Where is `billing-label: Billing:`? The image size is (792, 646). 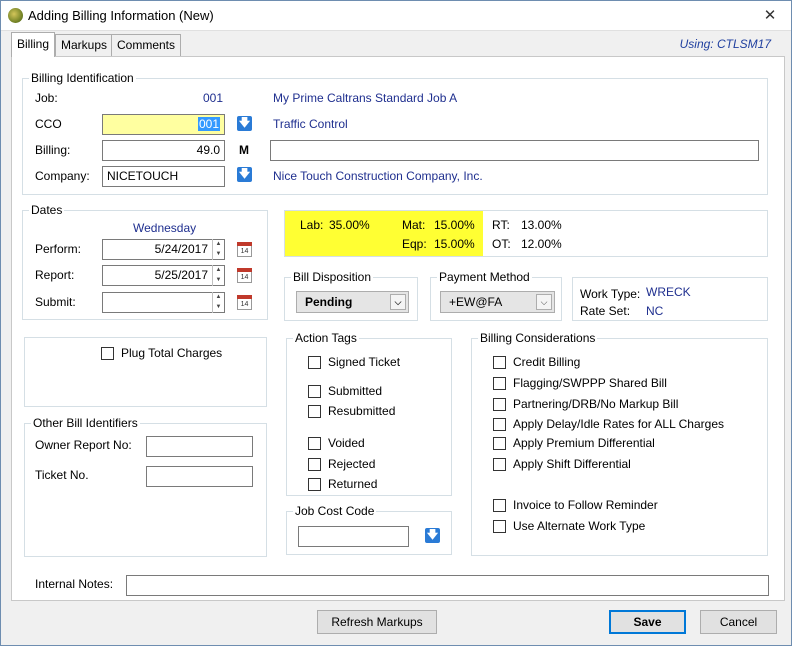
billing-label: Billing: is located at coordinates (53, 150).